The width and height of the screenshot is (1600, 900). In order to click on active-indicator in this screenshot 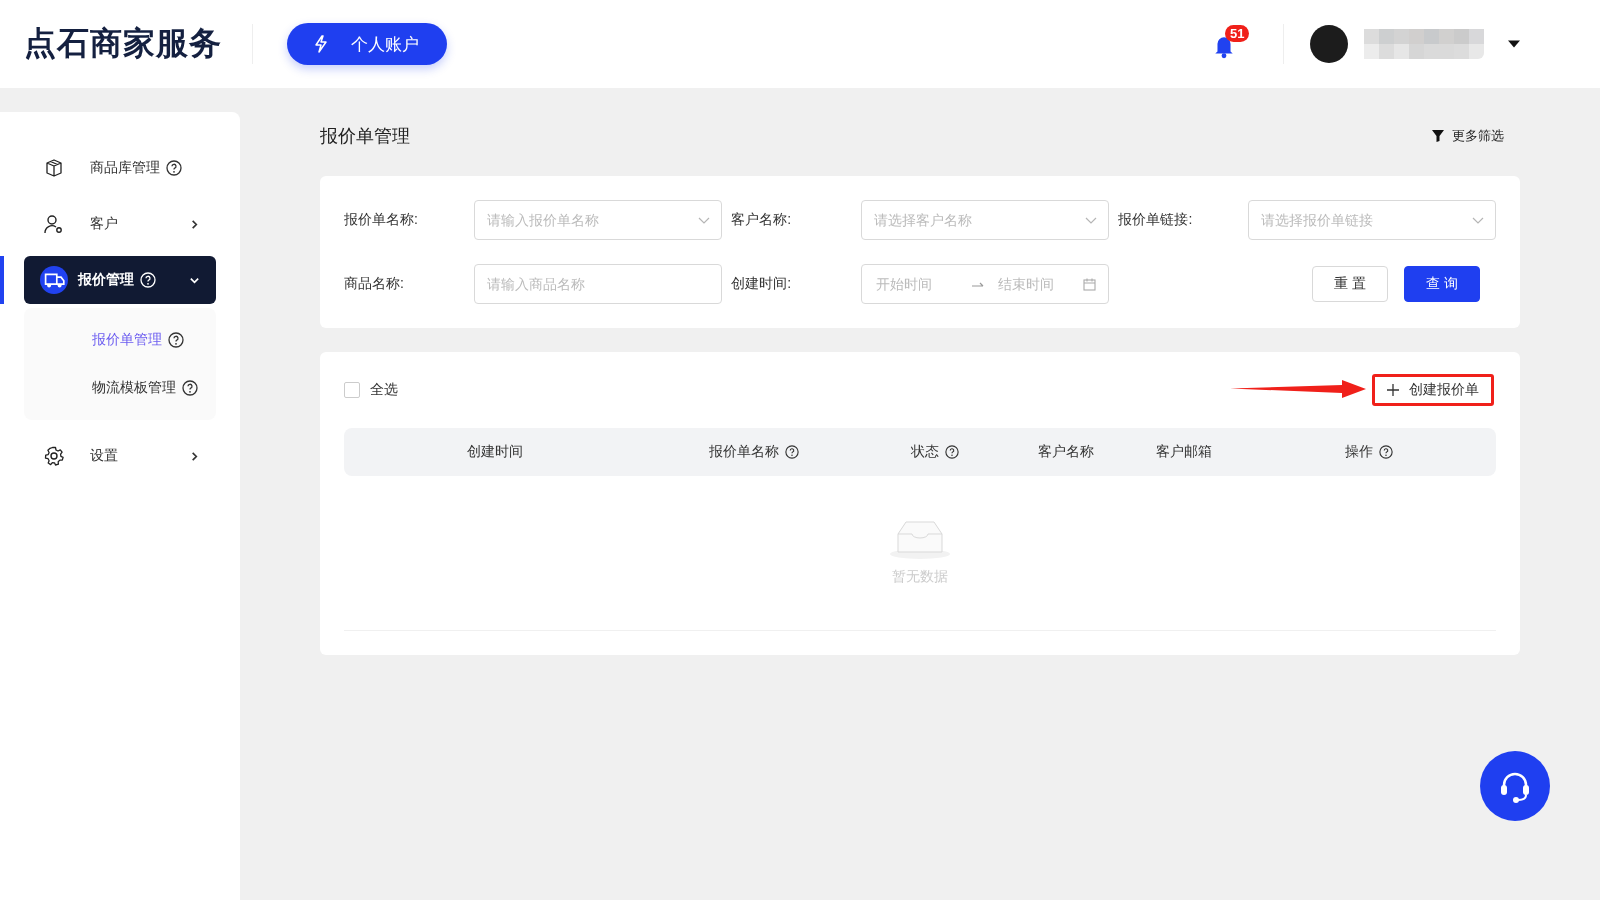, I will do `click(2, 280)`.